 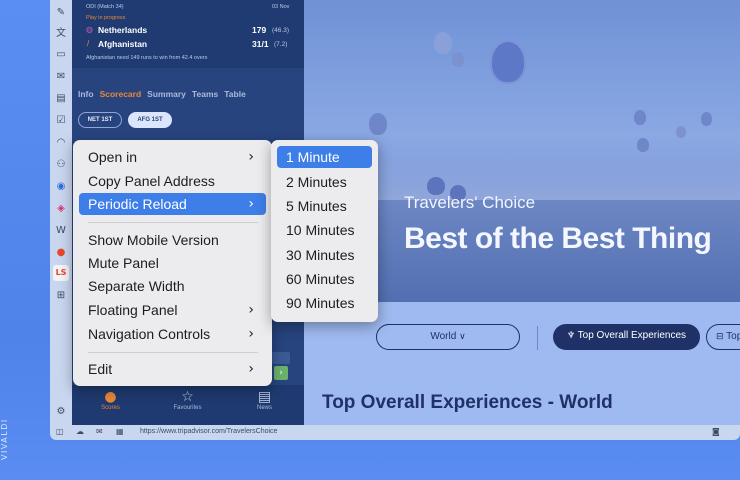 I want to click on nav-favourites: ☆ Favourites, so click(x=187, y=400).